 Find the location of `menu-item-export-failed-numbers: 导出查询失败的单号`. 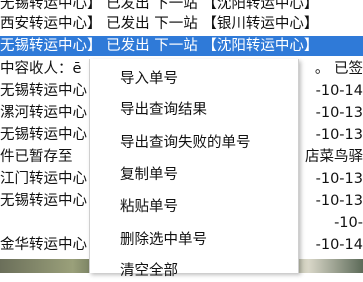

menu-item-export-failed-numbers: 导出查询失败的单号 is located at coordinates (185, 143).